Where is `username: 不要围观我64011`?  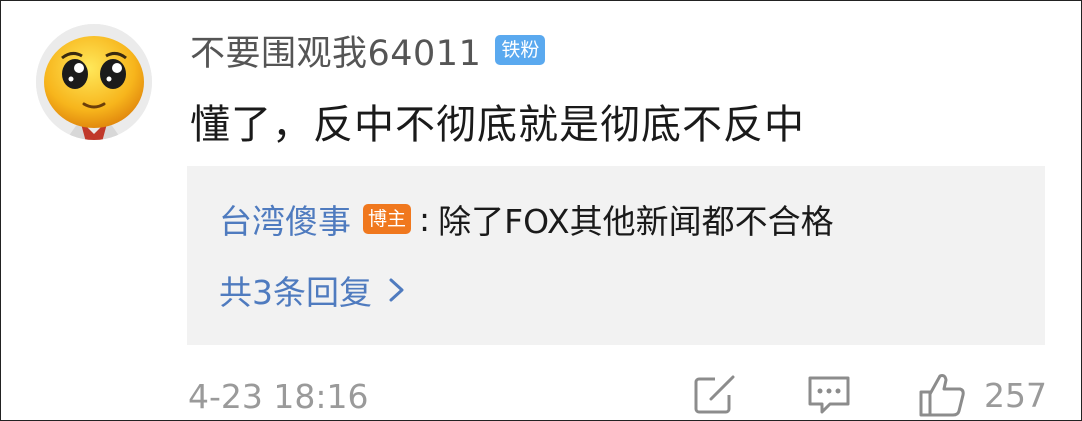
username: 不要围观我64011 is located at coordinates (335, 50).